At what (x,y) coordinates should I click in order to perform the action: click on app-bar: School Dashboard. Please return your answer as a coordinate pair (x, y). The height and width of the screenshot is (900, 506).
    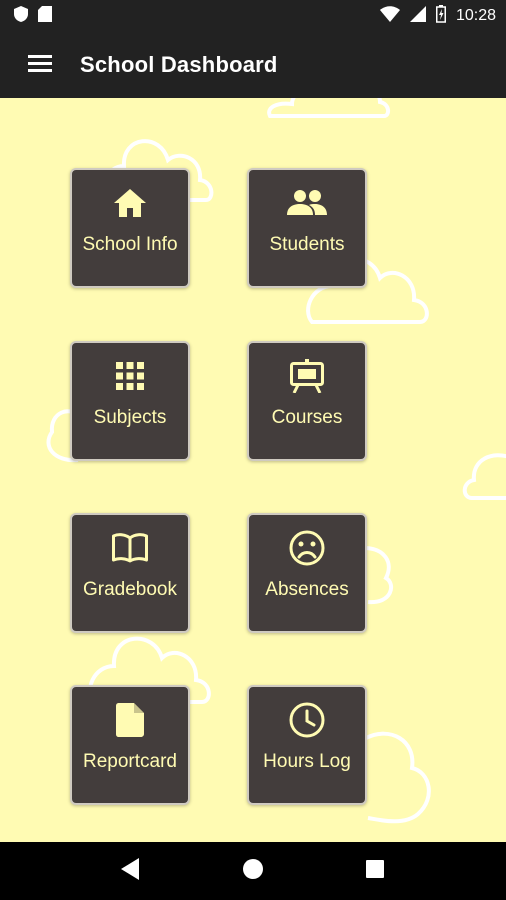
    Looking at the image, I should click on (253, 65).